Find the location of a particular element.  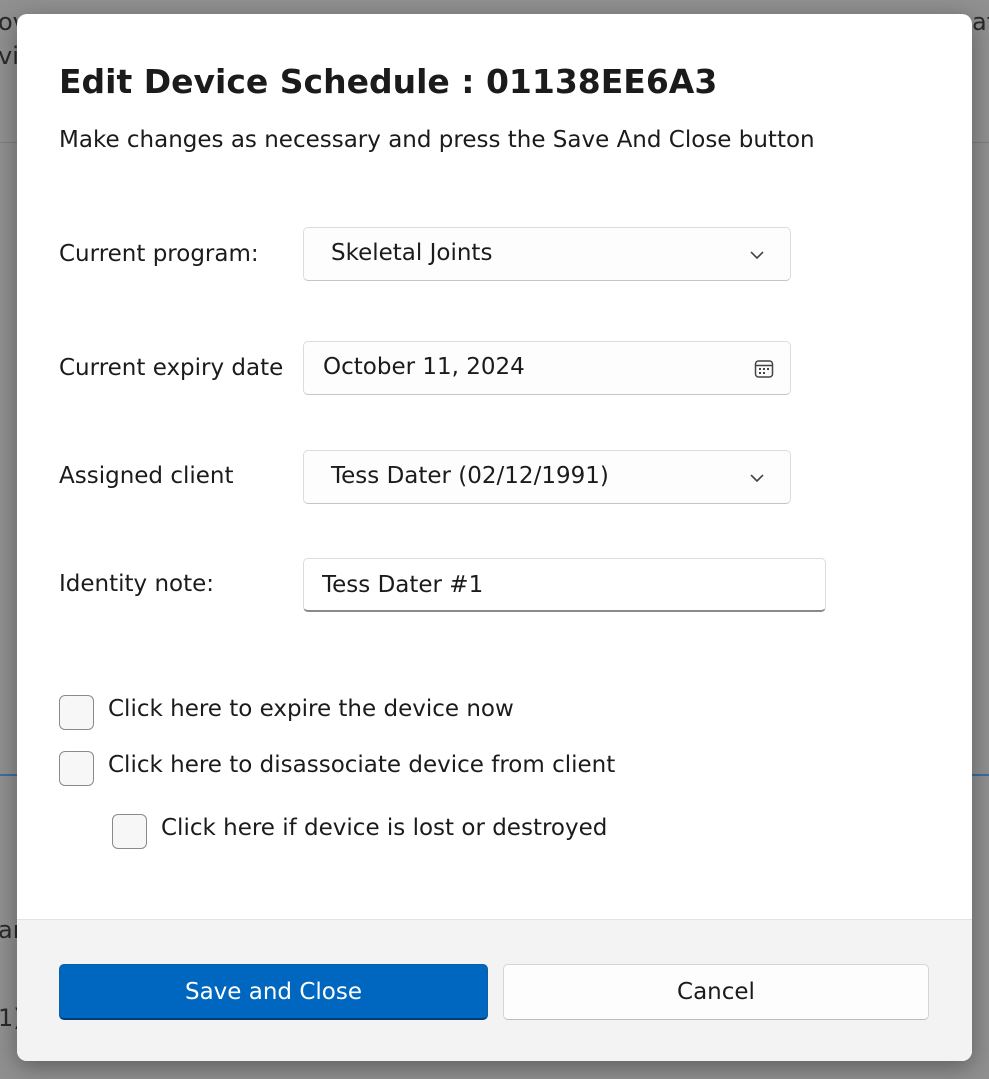

identity-note-field-wrapper is located at coordinates (564, 585).